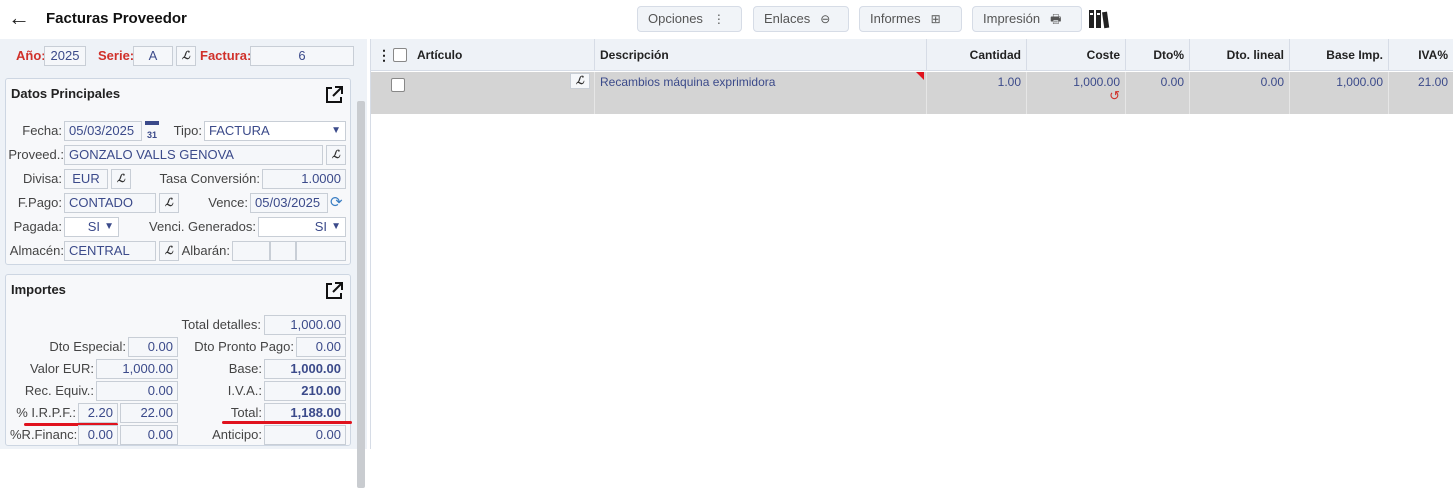  I want to click on vertical-dots-icon: ⋮, so click(718, 19).